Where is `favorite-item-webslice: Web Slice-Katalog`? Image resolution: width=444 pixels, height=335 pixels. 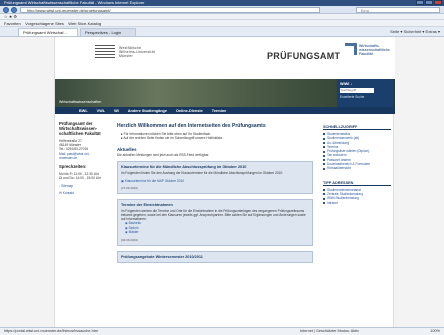 favorite-item-webslice: Web Slice-Katalog is located at coordinates (84, 23).